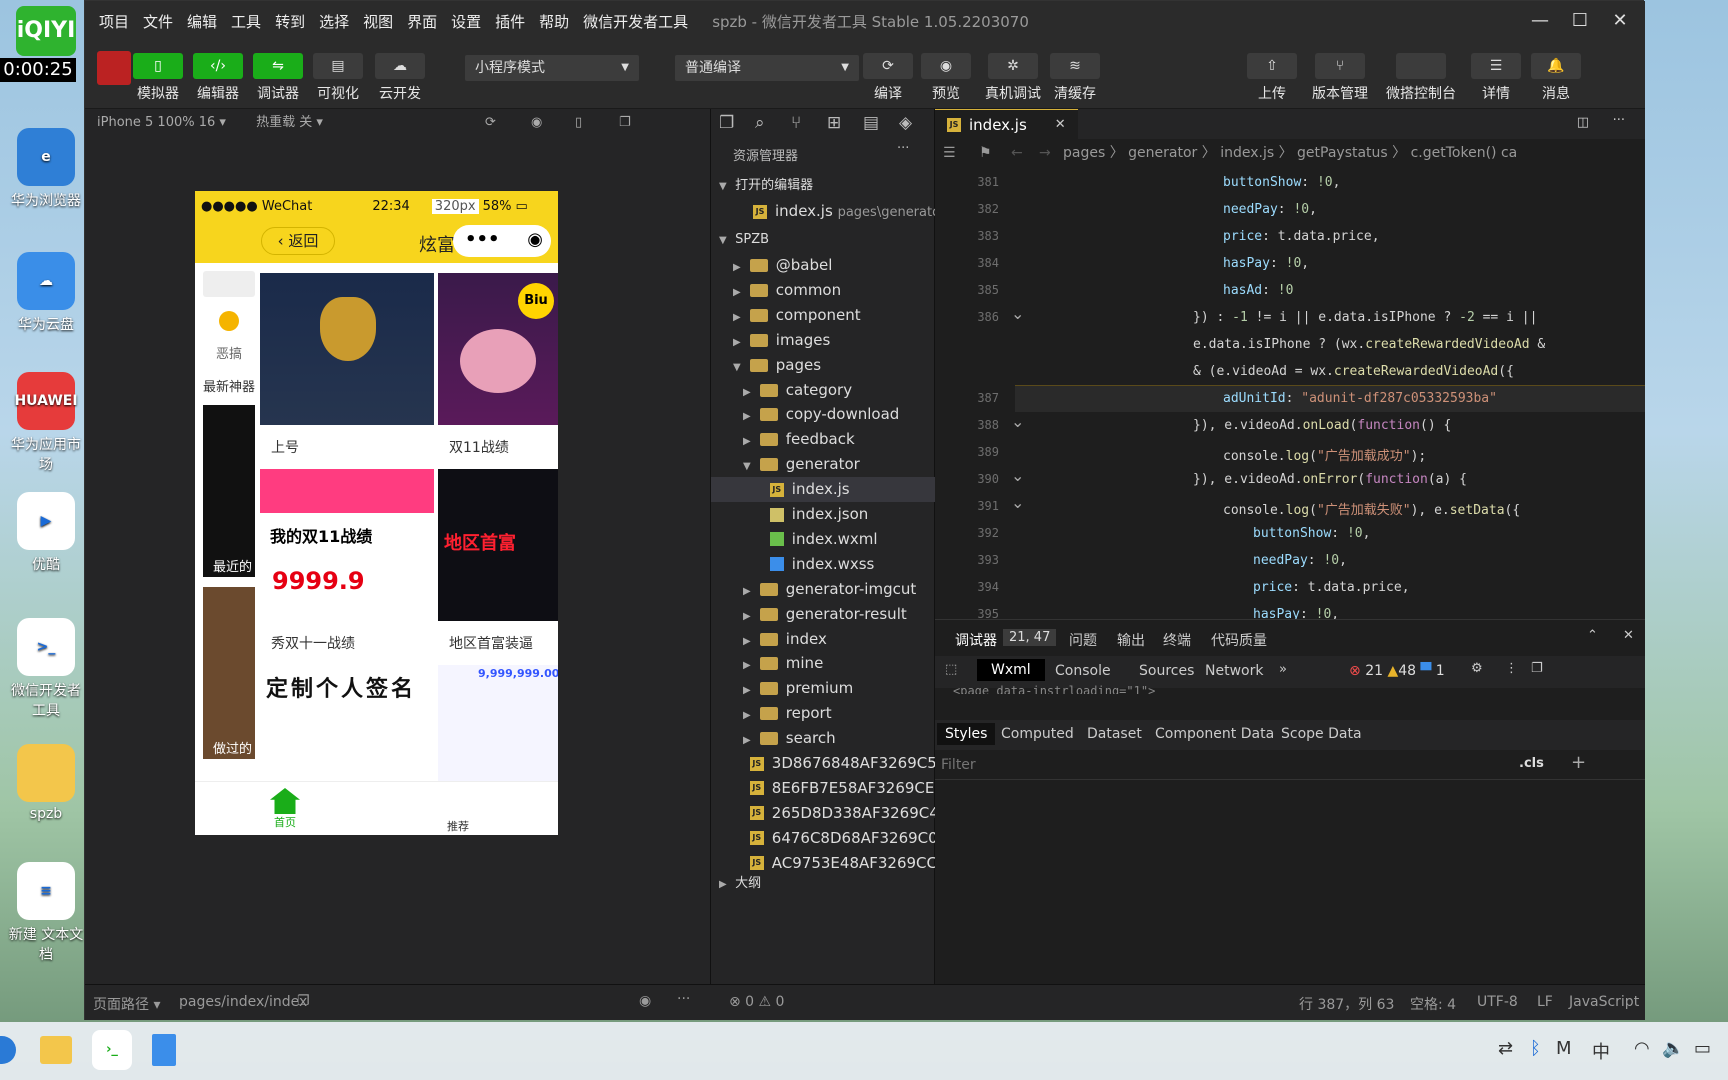 Image resolution: width=1728 pixels, height=1080 pixels. Describe the element at coordinates (46, 293) in the screenshot. I see `desktop-icon: ☁ 华为云盘` at that location.